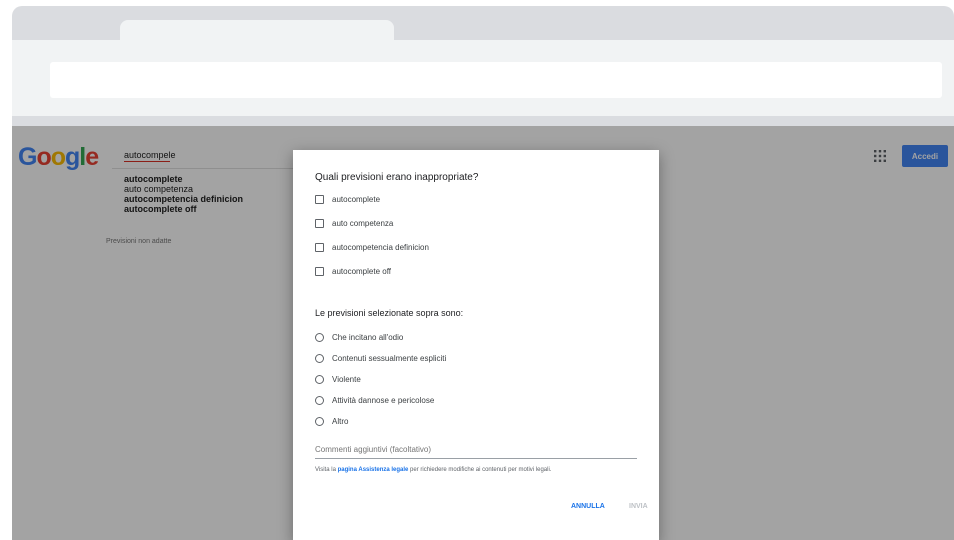 This screenshot has width=954, height=540. Describe the element at coordinates (368, 337) in the screenshot. I see `radio-label: Che incitano all'odio` at that location.